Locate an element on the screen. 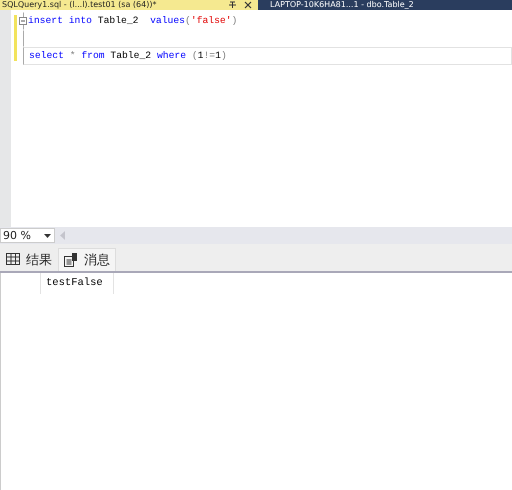 This screenshot has height=490, width=512. code-line: insert into Table_2 values('false') is located at coordinates (133, 20).